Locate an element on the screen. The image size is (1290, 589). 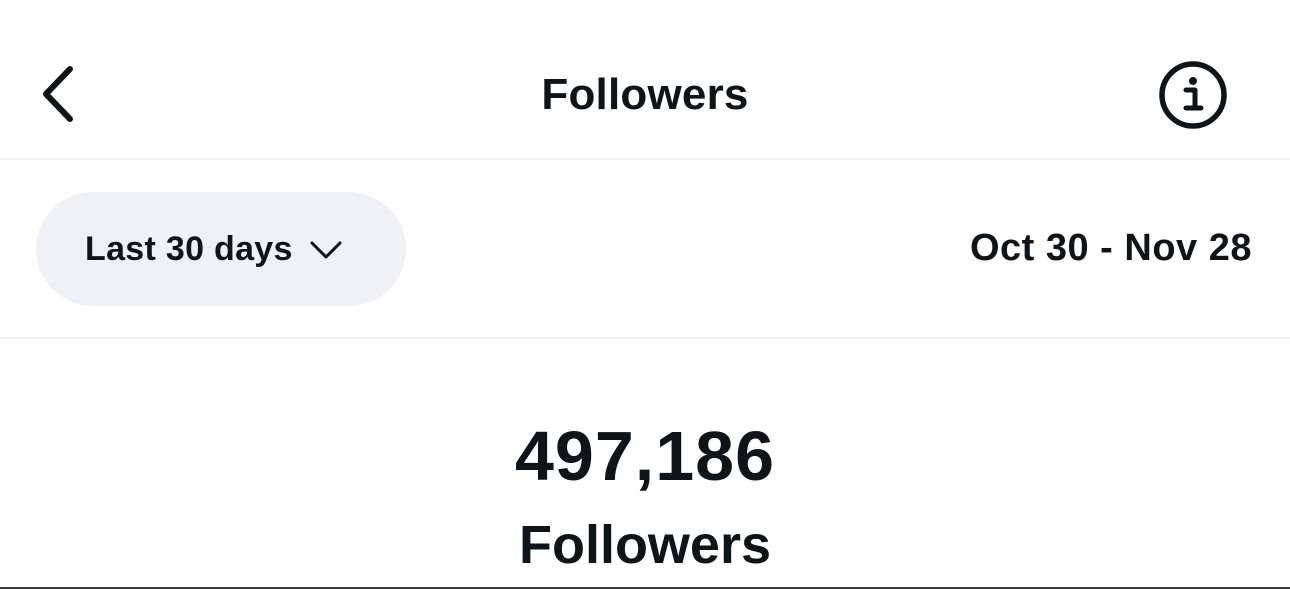
followers-count-label: Followers is located at coordinates (645, 545).